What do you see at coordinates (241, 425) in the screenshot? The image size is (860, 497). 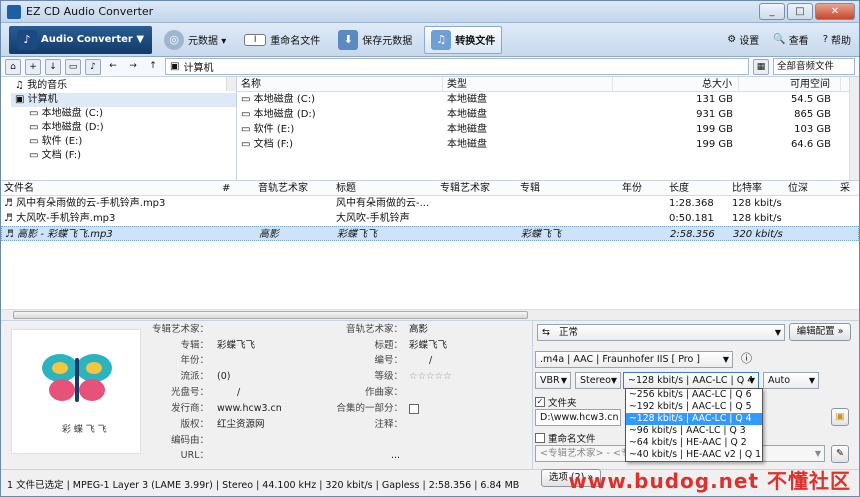 I see `copyright-value: 红尘资源网` at bounding box center [241, 425].